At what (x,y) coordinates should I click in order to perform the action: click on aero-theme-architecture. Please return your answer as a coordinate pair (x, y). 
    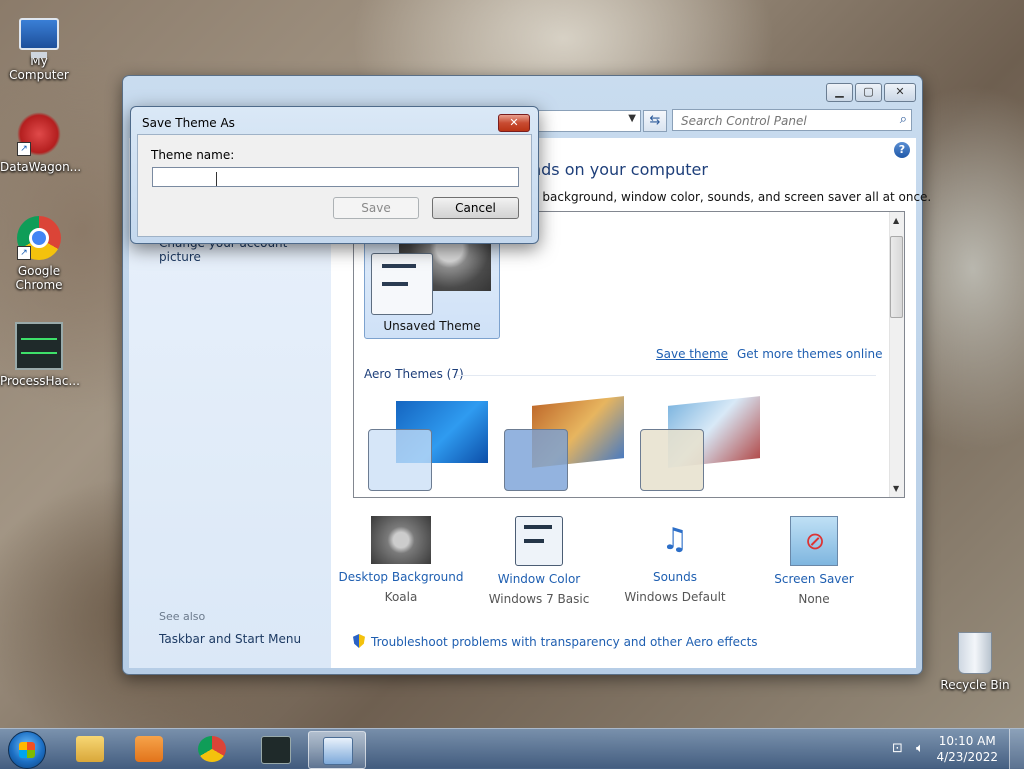
    Looking at the image, I should click on (568, 444).